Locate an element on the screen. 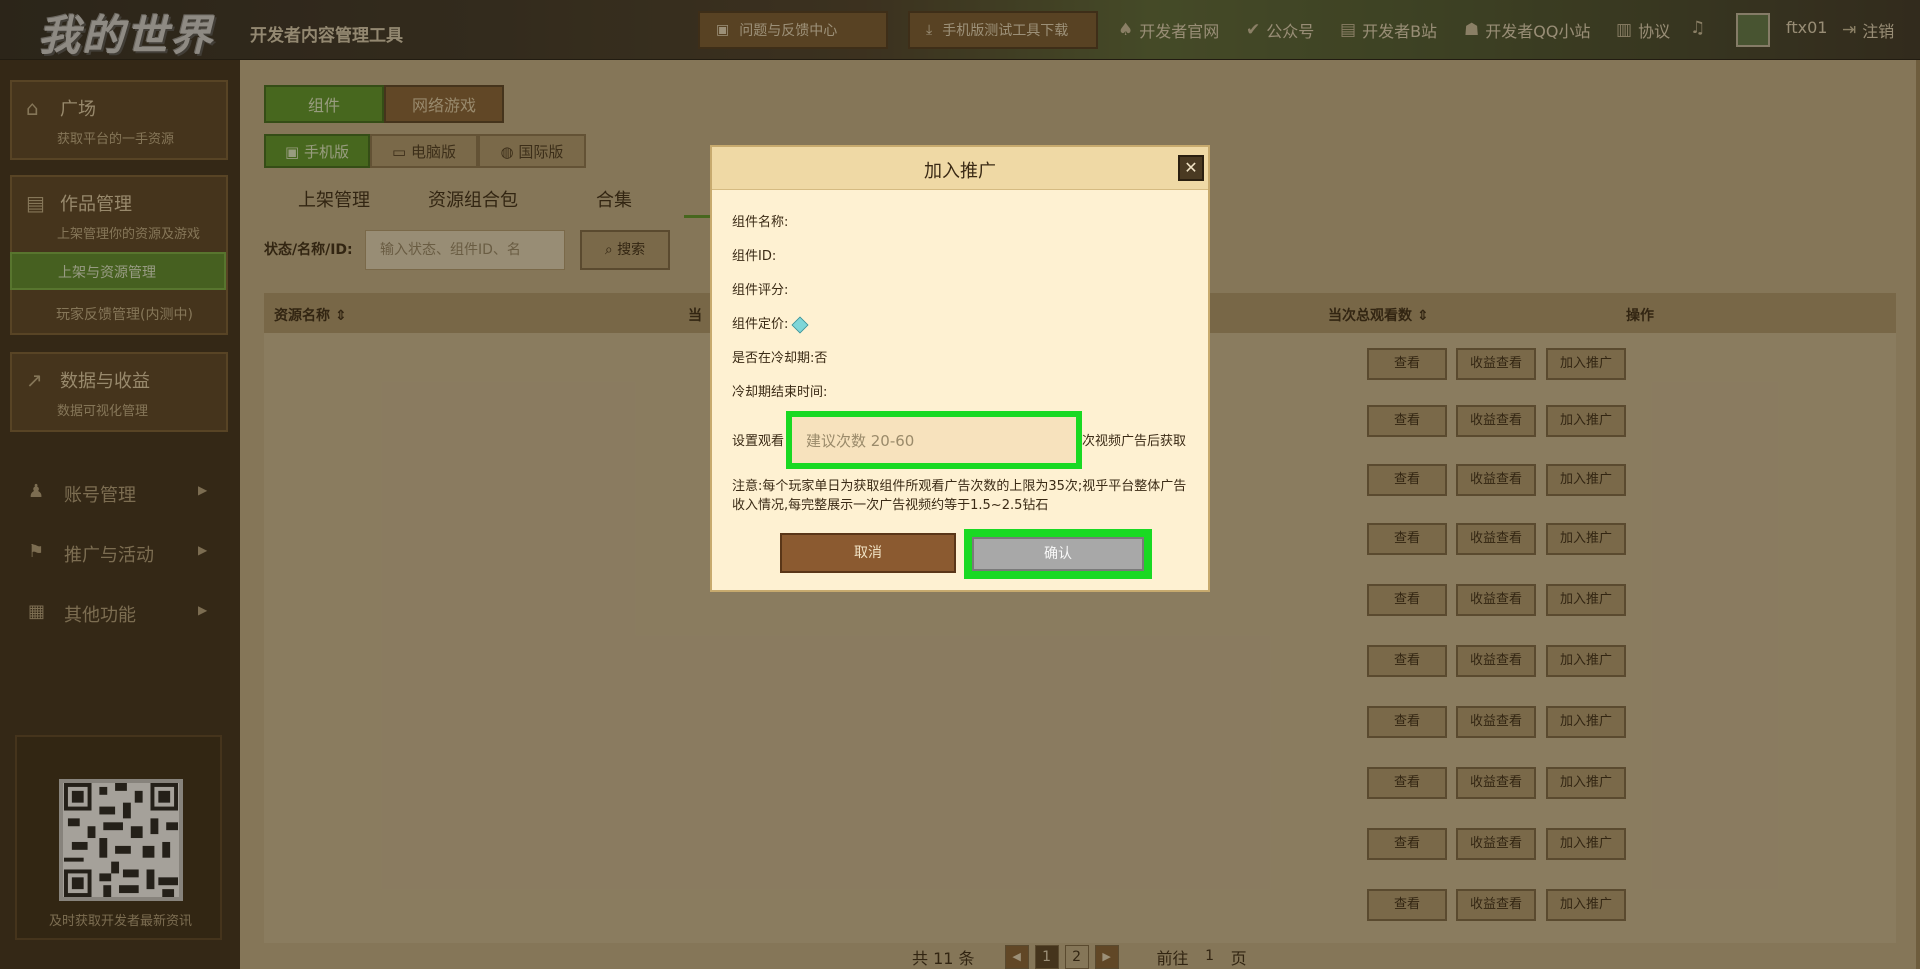  after-views-label: 次视频广告后获取 is located at coordinates (1134, 441).